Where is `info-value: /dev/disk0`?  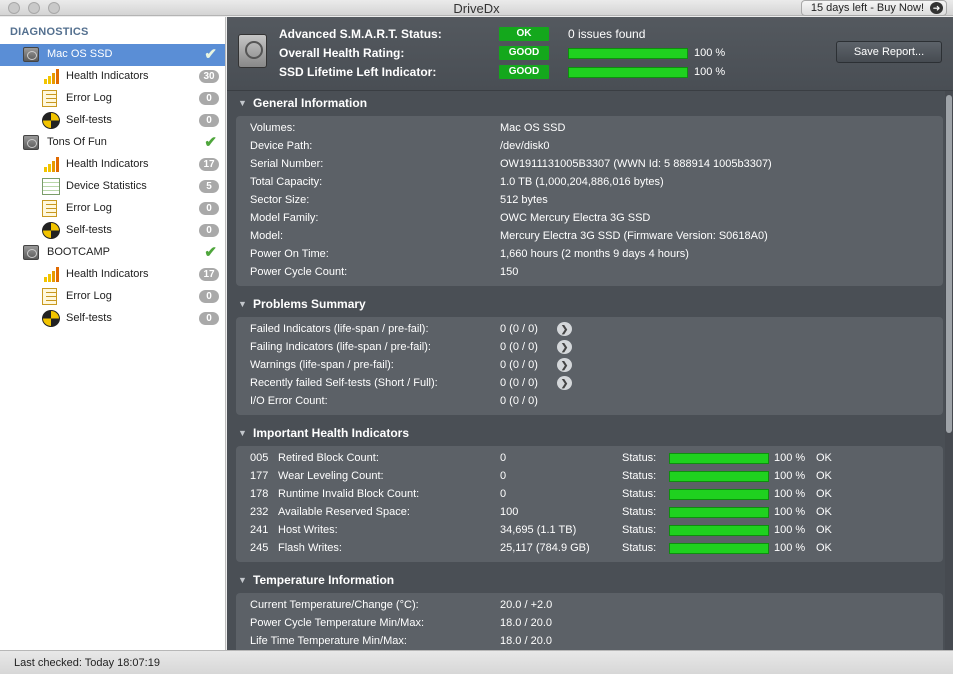 info-value: /dev/disk0 is located at coordinates (525, 146).